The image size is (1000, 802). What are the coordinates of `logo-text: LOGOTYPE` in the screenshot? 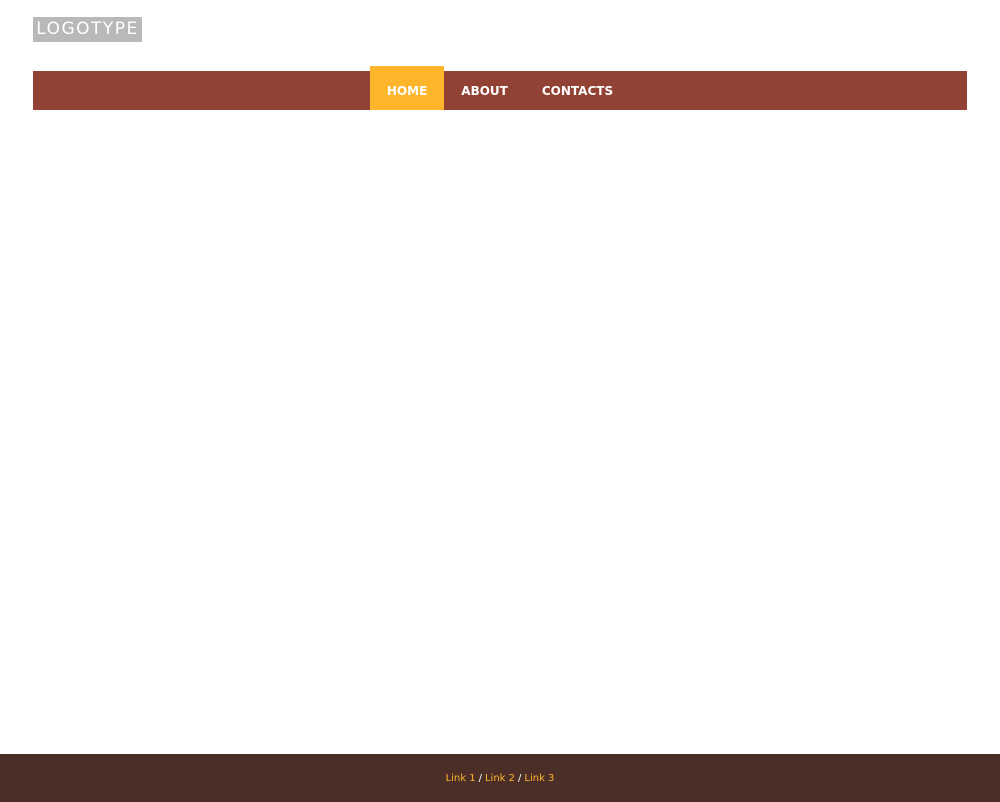 It's located at (87, 29).